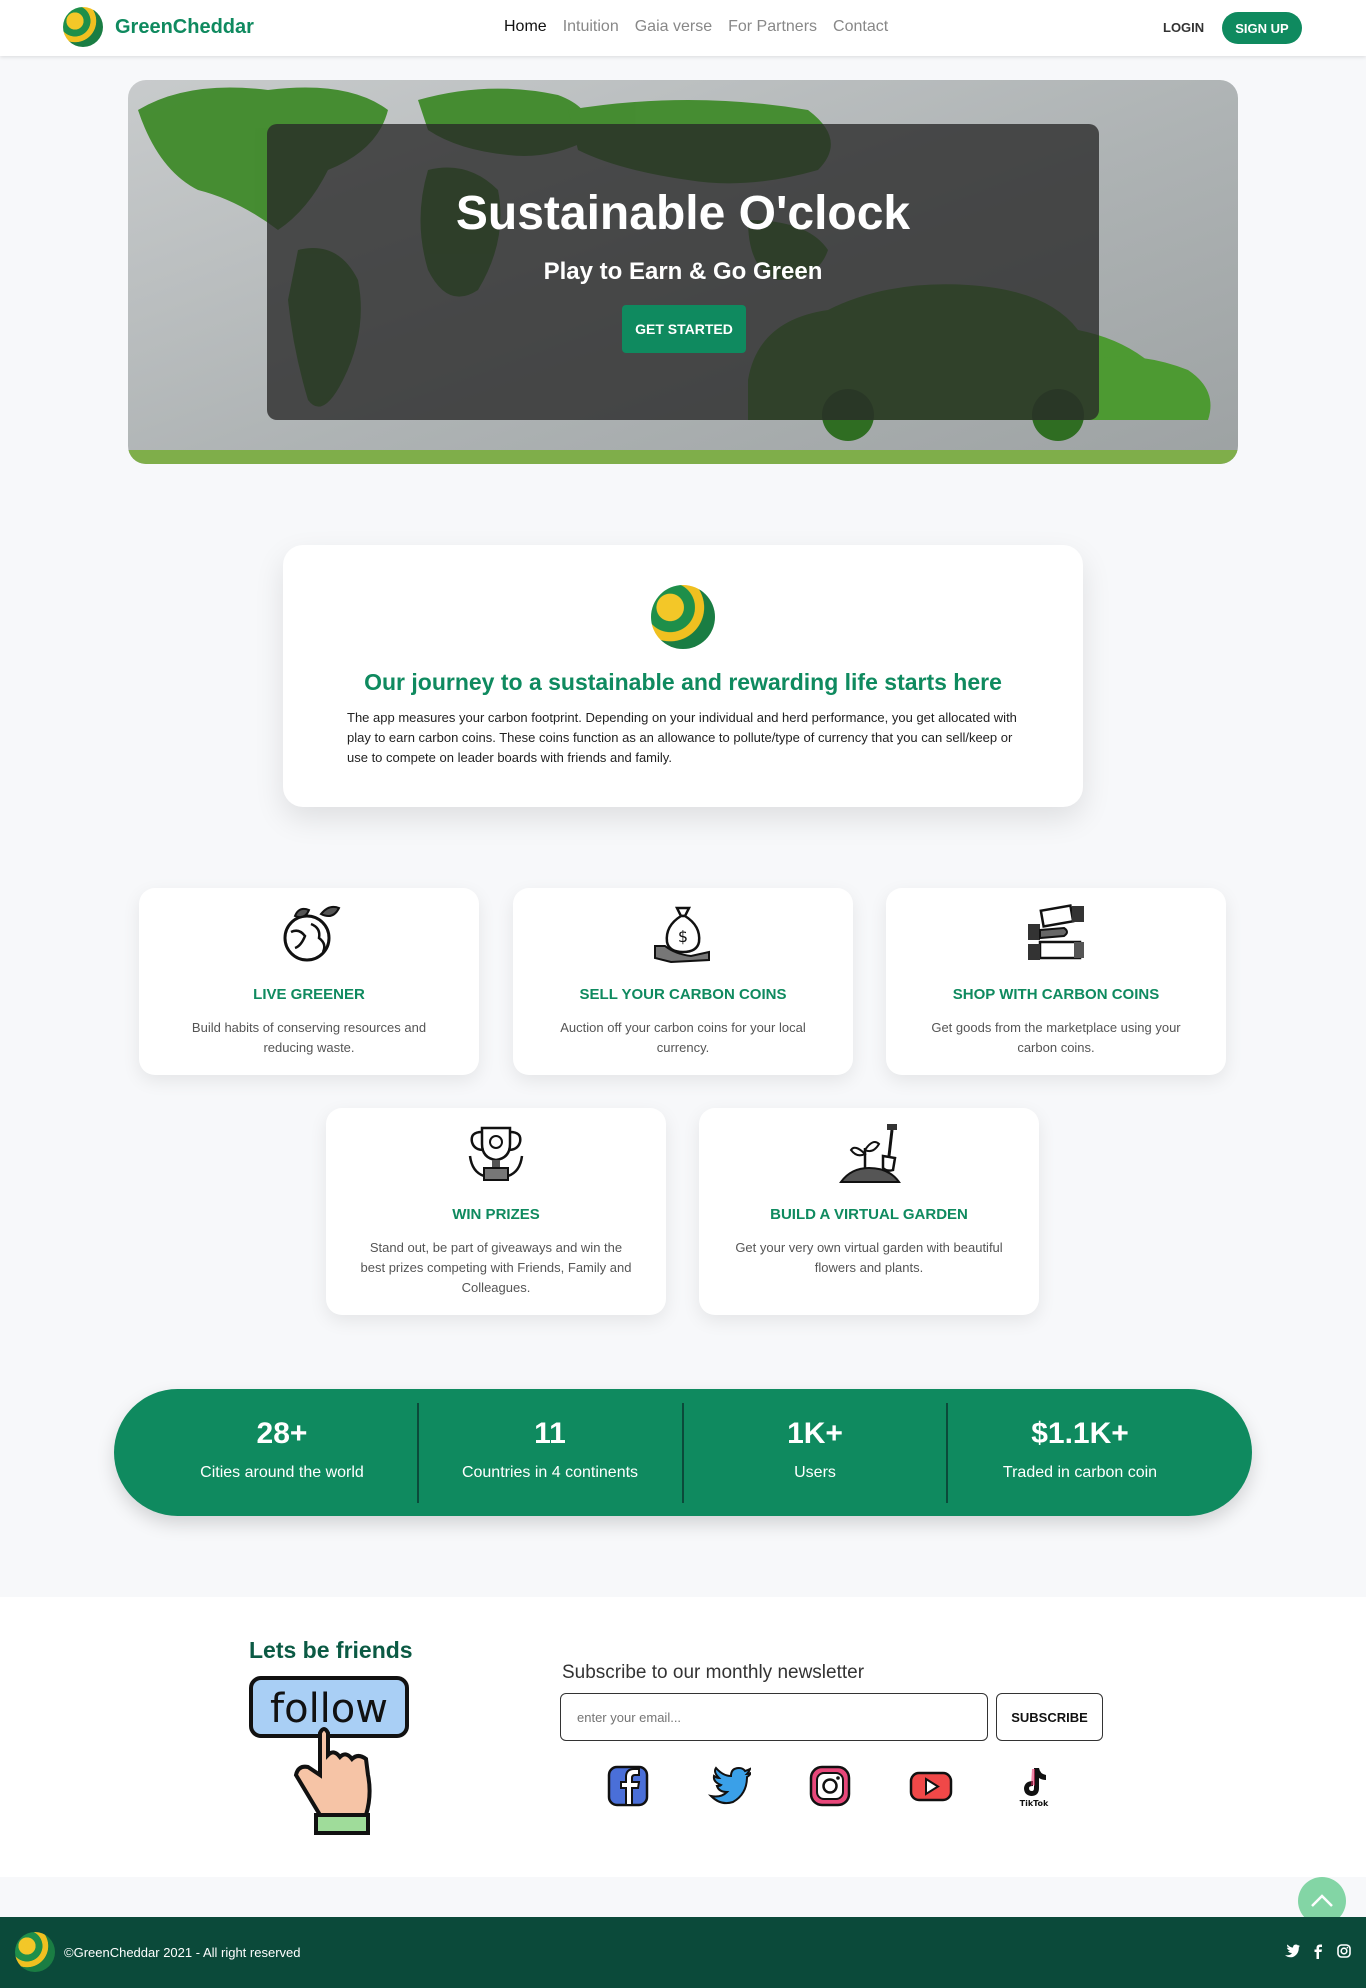 Image resolution: width=1366 pixels, height=1988 pixels. Describe the element at coordinates (683, 457) in the screenshot. I see `grass-strip` at that location.